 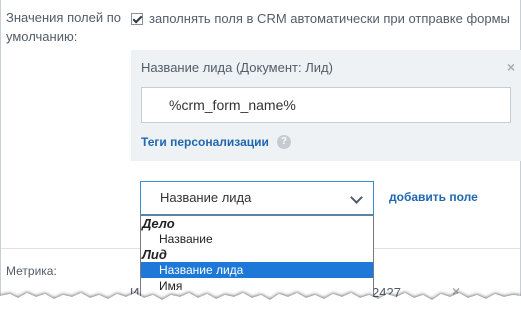 I want to click on frame-left-border, so click(x=0, y=160).